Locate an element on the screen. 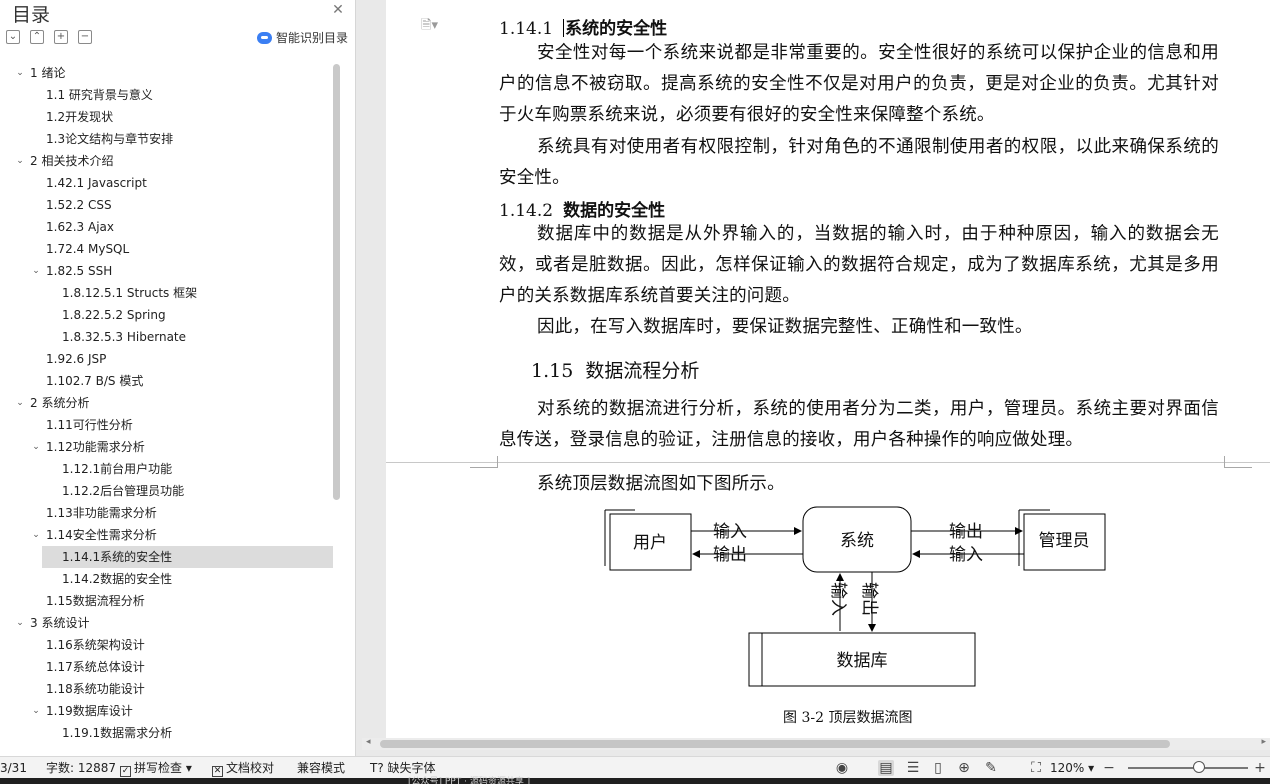 Image resolution: width=1270 pixels, height=784 pixels. zoom-level: 120% ▾ is located at coordinates (1072, 768).